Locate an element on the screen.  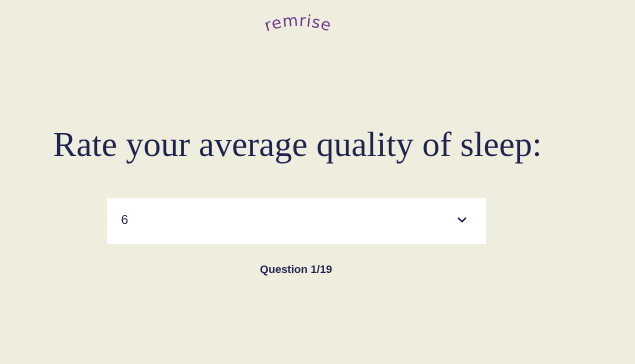
remrise-logo: remrise is located at coordinates (298, 24).